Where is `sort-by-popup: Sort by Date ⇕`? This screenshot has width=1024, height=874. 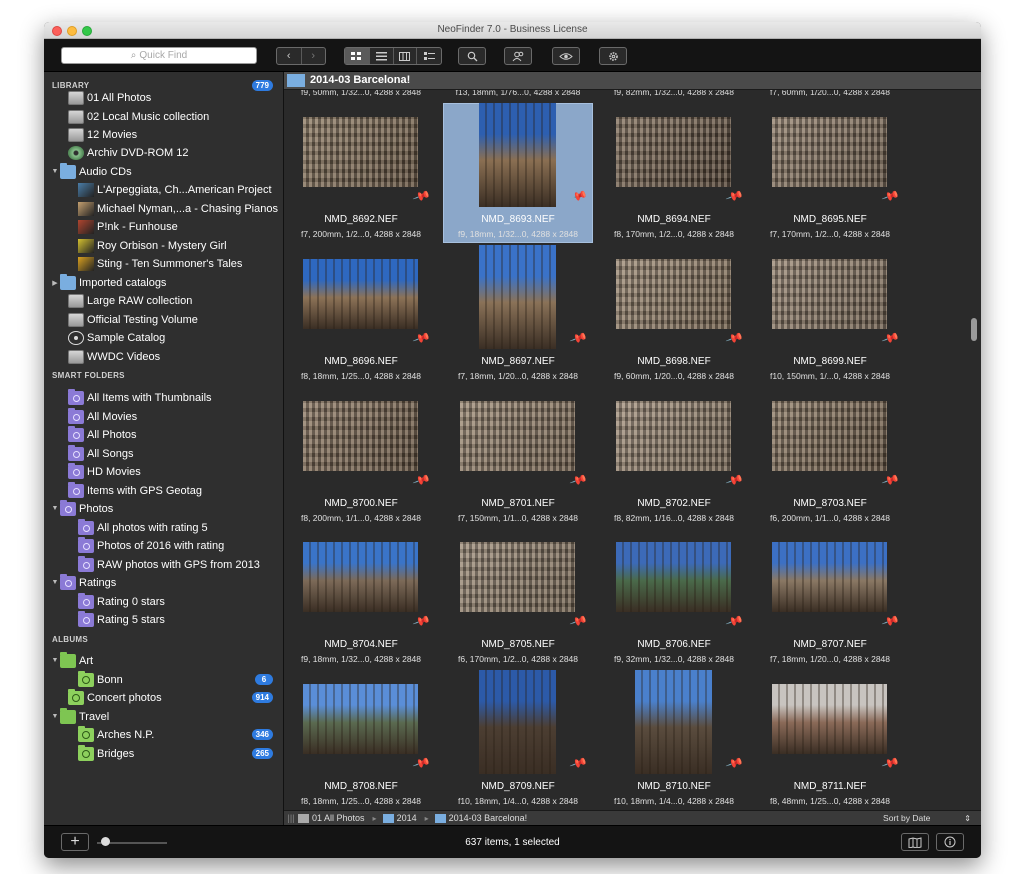
sort-by-popup: Sort by Date ⇕ is located at coordinates (927, 818).